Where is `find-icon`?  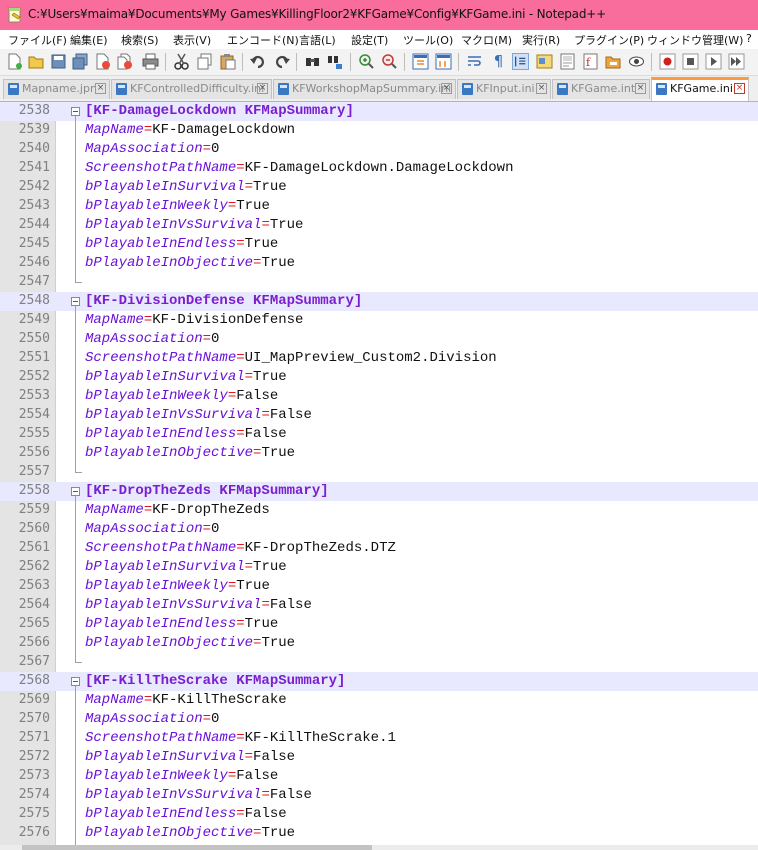
find-icon is located at coordinates (312, 61).